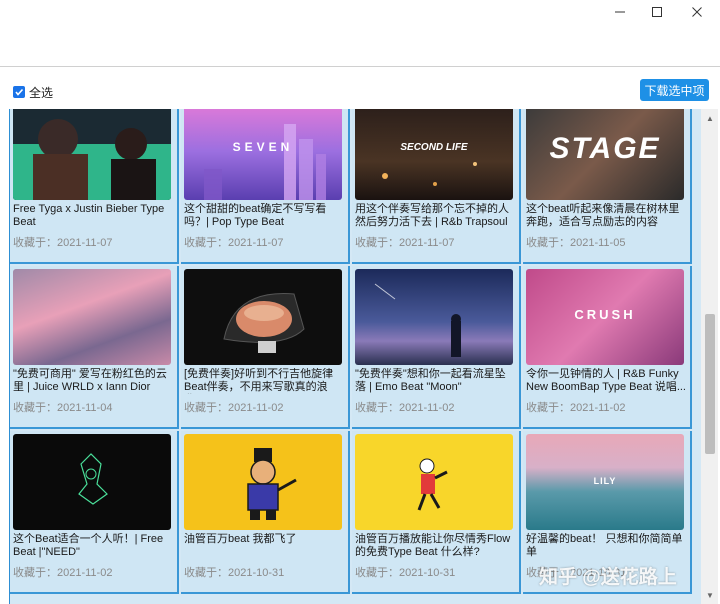 The image size is (720, 604). I want to click on download-selected-button: 下载选中项, so click(674, 90).